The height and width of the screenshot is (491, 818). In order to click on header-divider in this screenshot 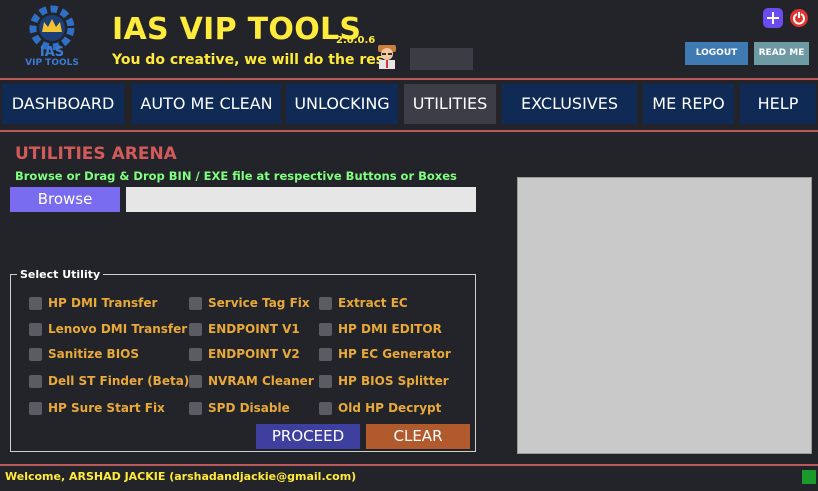, I will do `click(409, 79)`.